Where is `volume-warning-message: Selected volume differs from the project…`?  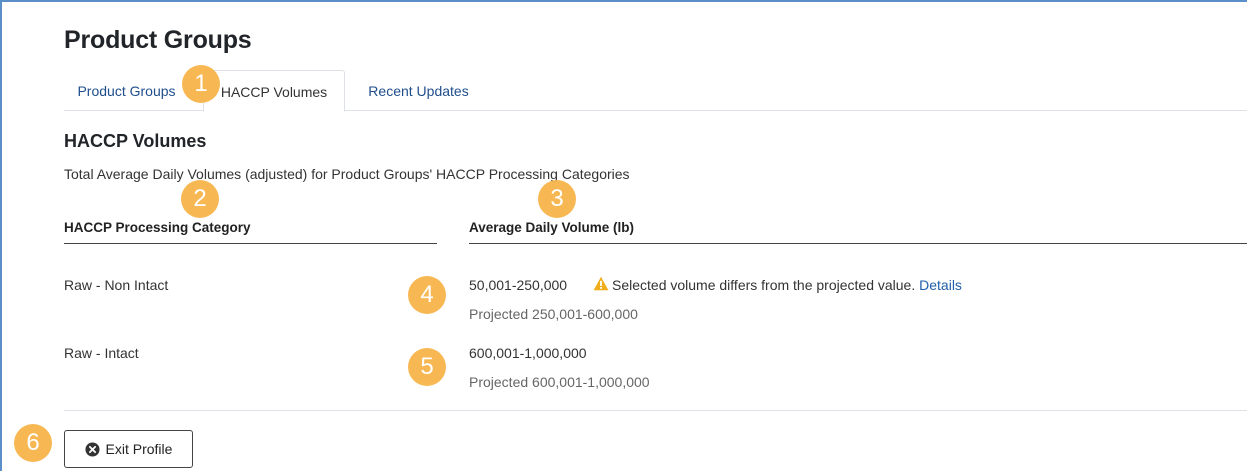
volume-warning-message: Selected volume differs from the project… is located at coordinates (787, 285).